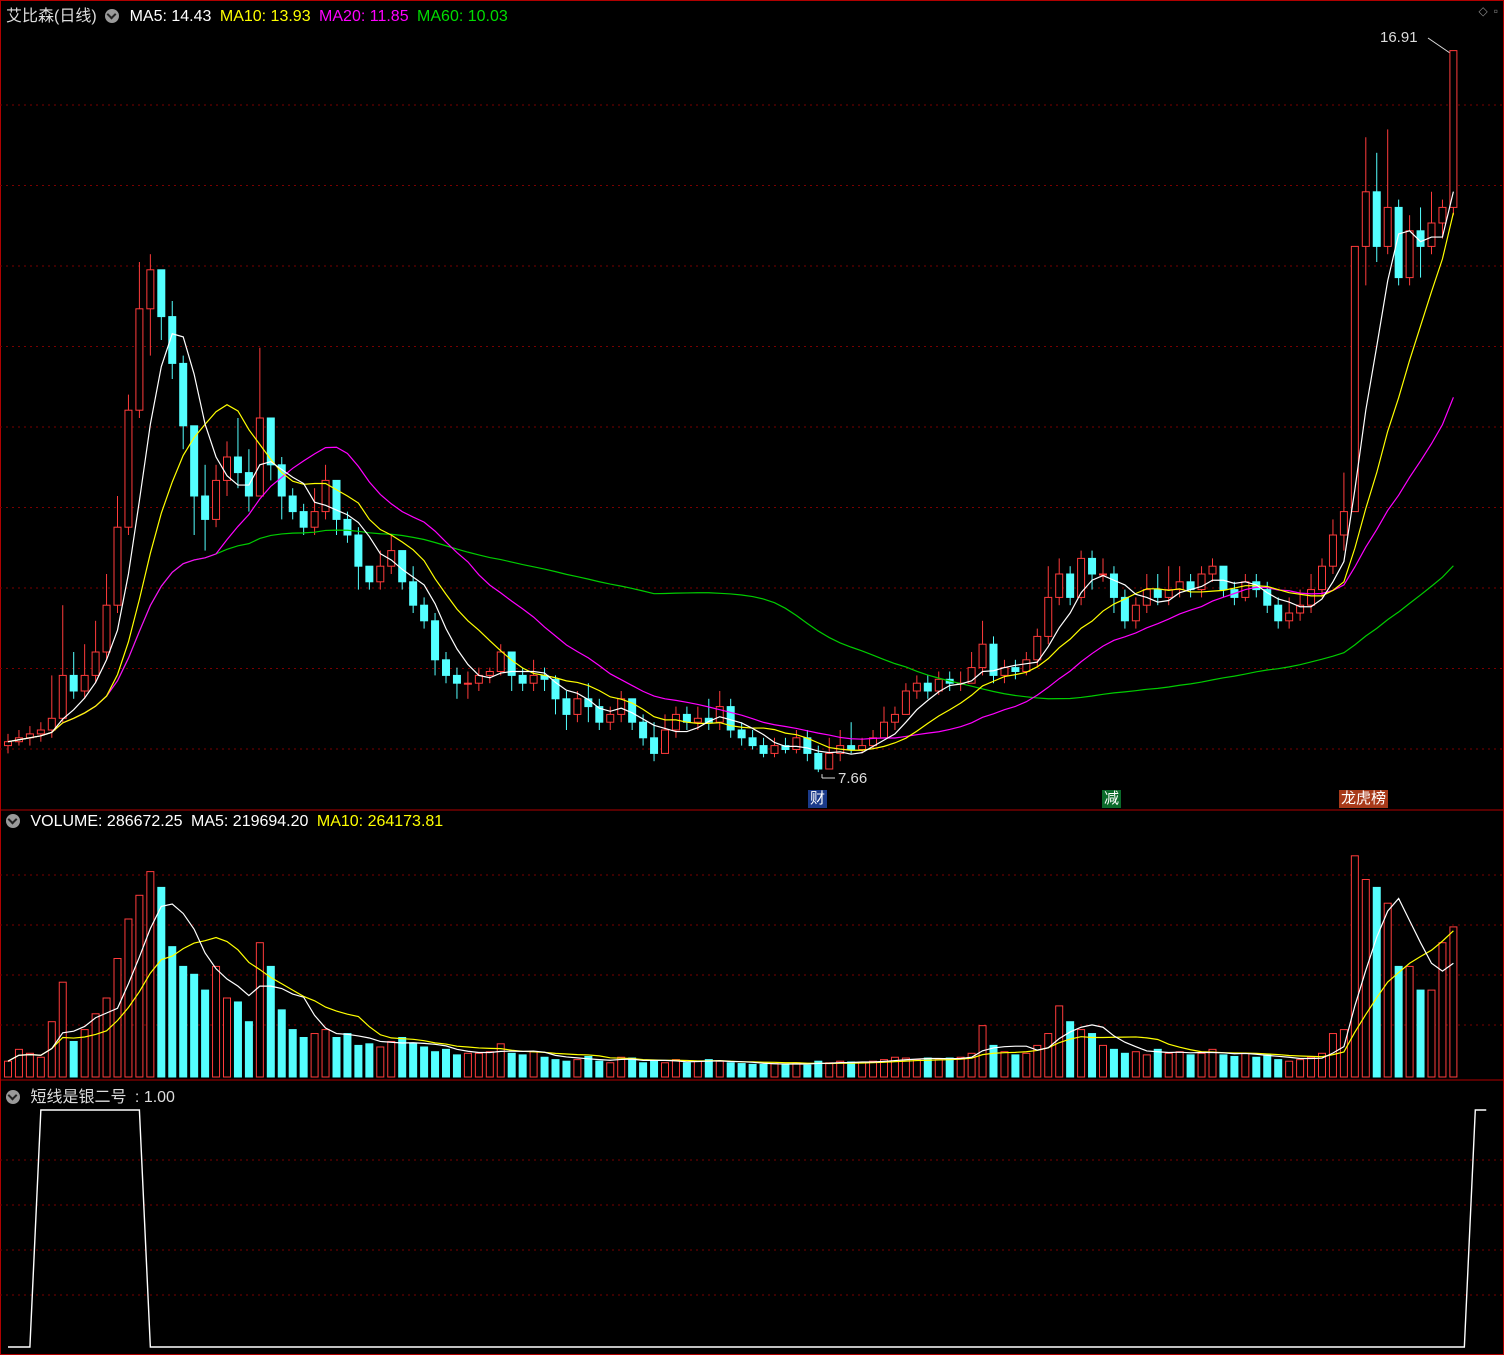 Image resolution: width=1504 pixels, height=1355 pixels. What do you see at coordinates (1399, 37) in the screenshot?
I see `high-price-label: 16.91` at bounding box center [1399, 37].